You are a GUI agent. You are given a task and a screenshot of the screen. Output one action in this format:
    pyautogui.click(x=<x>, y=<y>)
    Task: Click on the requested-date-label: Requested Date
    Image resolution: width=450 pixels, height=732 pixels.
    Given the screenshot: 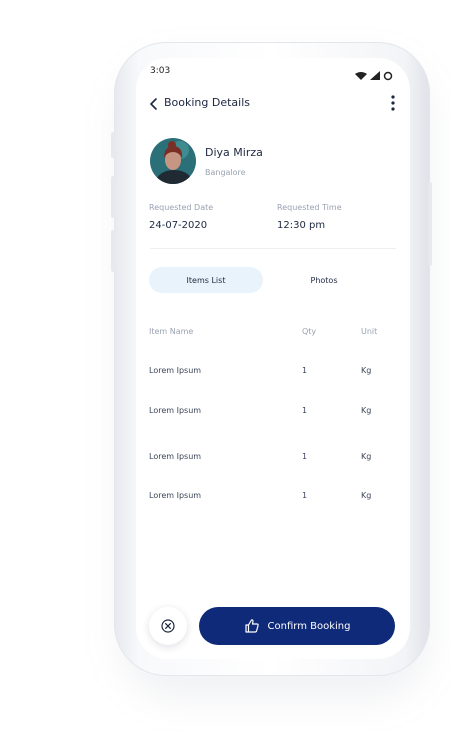 What is the action you would take?
    pyautogui.click(x=181, y=207)
    